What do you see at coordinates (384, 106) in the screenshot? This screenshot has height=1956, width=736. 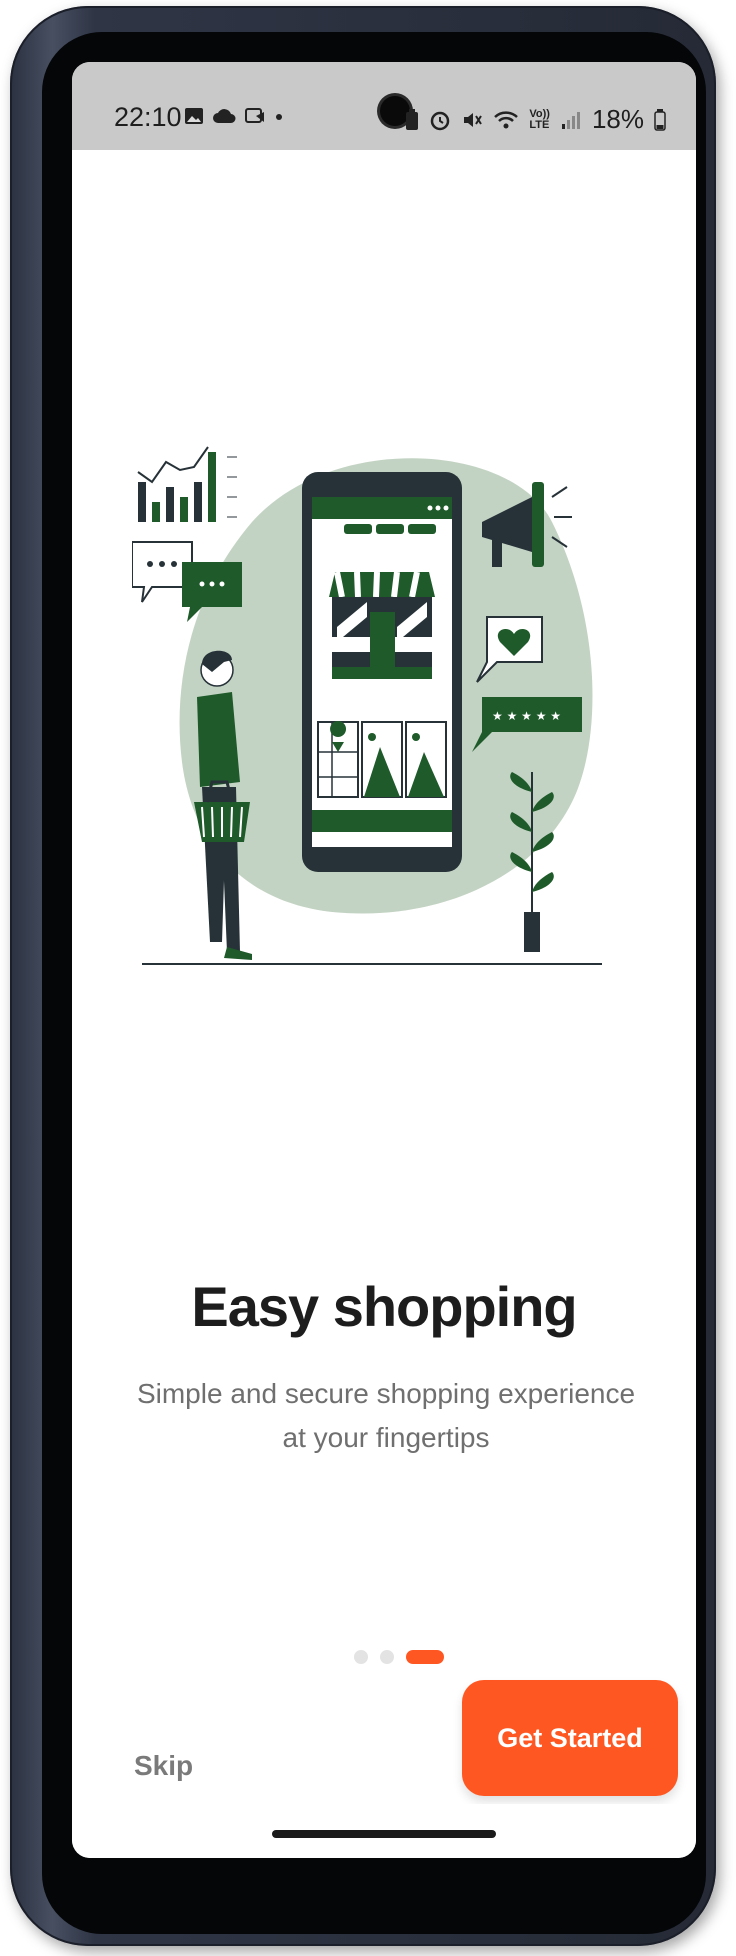 I see `status-bar: 22:10 Vo)) LTE 18%` at bounding box center [384, 106].